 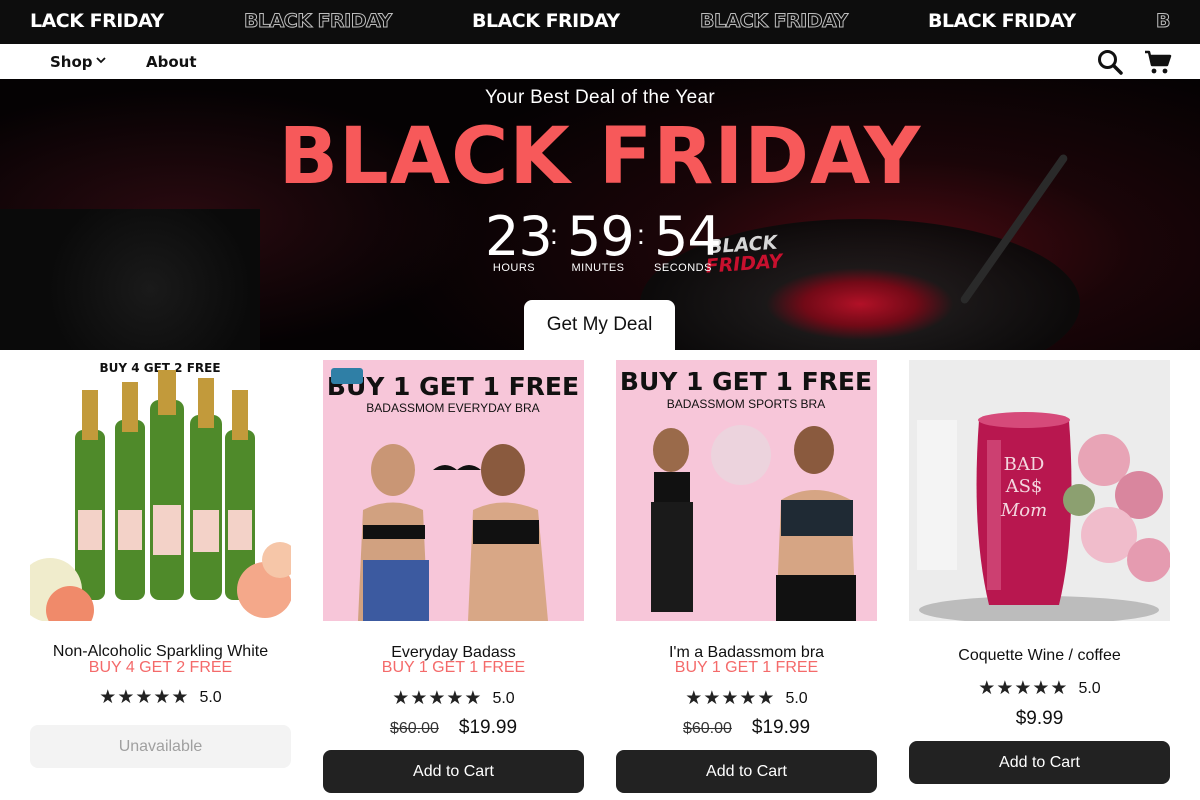 What do you see at coordinates (1039, 656) in the screenshot?
I see `product-title: Coquette Wine / coffee` at bounding box center [1039, 656].